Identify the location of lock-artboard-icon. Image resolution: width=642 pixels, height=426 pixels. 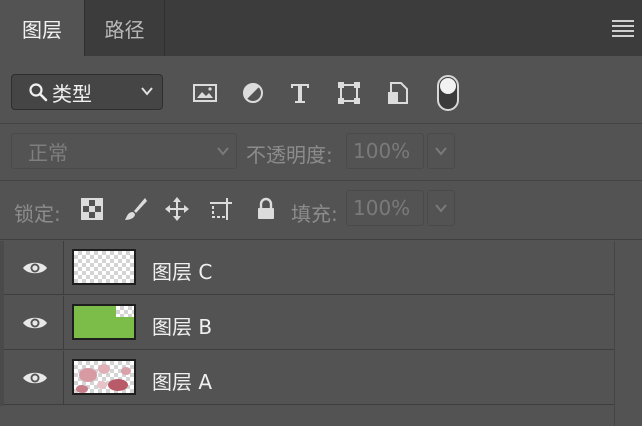
(221, 209).